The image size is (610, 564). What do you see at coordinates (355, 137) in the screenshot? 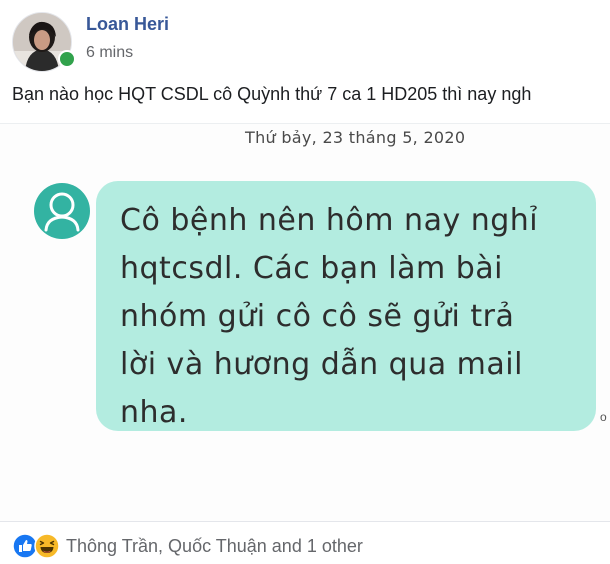
I see `chat-date-header: Thứ bảy, 23 tháng 5, 2020` at bounding box center [355, 137].